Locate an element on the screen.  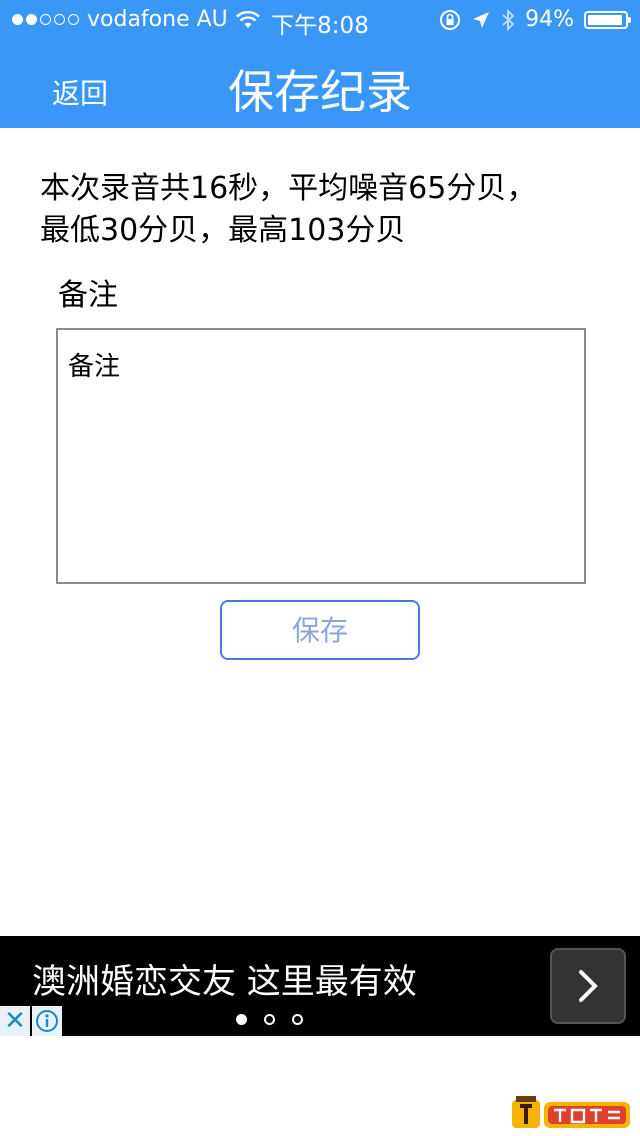
rotation-lock-icon is located at coordinates (450, 19).